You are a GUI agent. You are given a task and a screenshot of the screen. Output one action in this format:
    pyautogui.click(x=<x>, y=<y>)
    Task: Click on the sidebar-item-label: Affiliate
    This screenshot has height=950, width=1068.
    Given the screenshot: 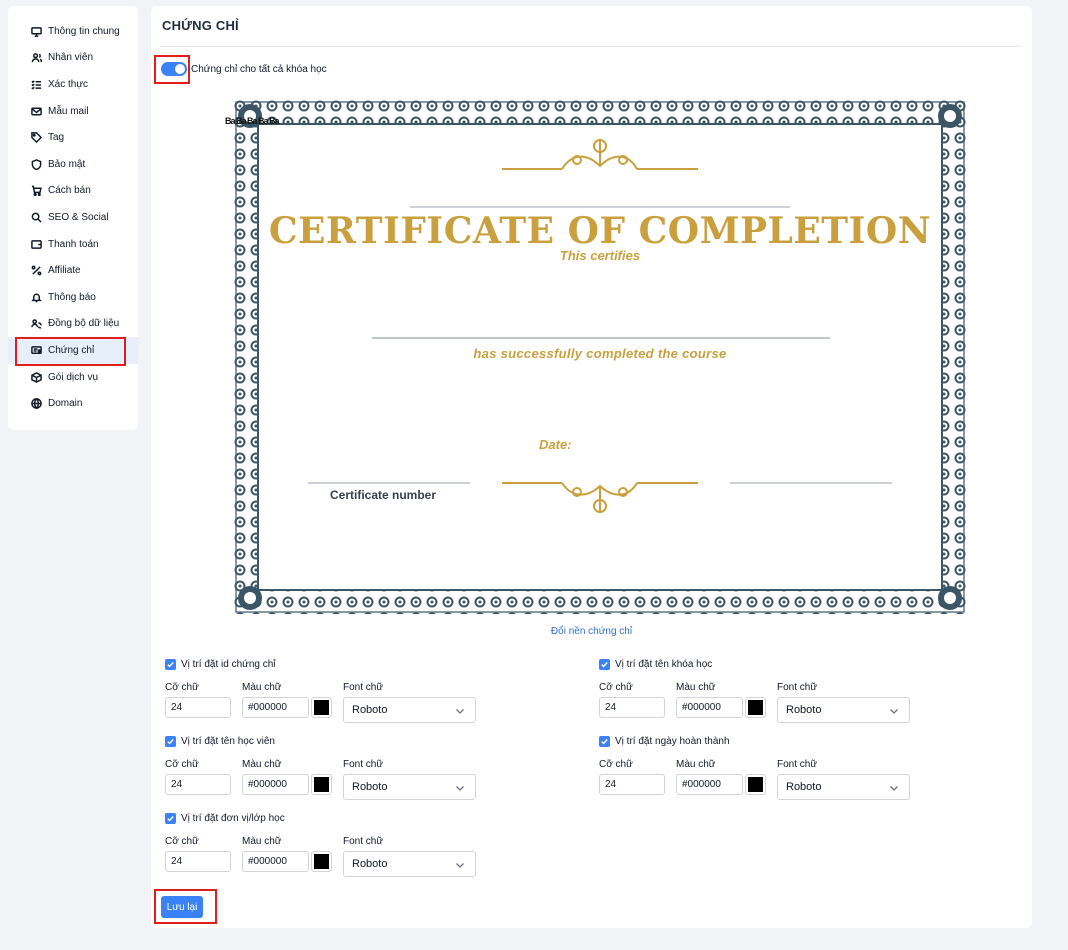 What is the action you would take?
    pyautogui.click(x=64, y=271)
    